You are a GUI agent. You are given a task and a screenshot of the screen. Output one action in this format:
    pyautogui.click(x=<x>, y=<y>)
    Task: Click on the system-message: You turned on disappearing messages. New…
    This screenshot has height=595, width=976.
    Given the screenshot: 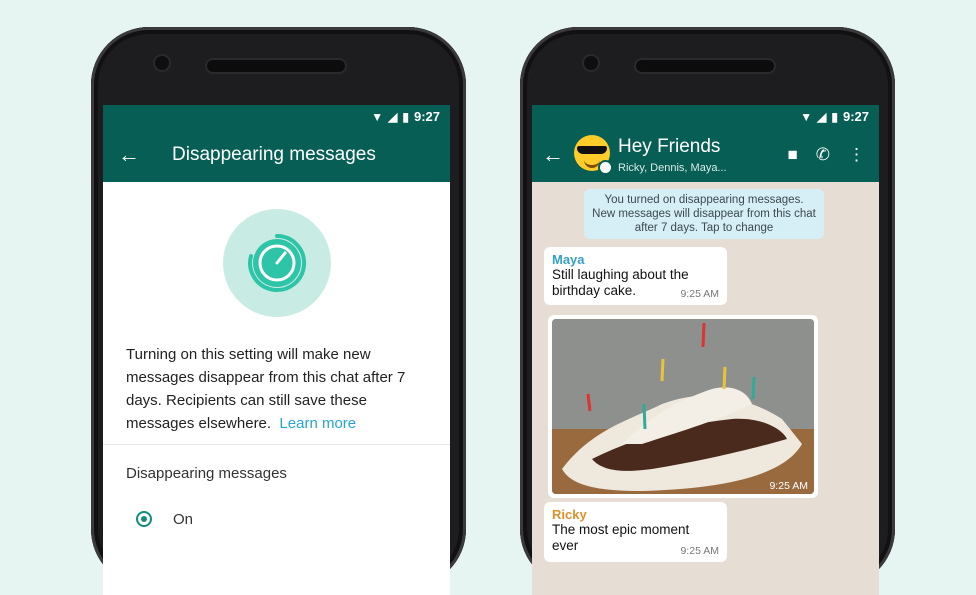 What is the action you would take?
    pyautogui.click(x=704, y=214)
    